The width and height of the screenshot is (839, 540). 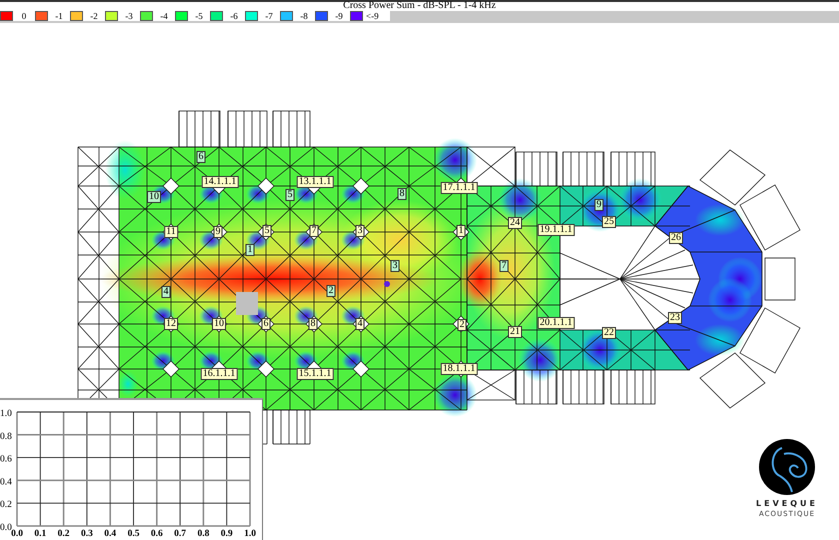 I want to click on receiver-label: 8, so click(x=402, y=194).